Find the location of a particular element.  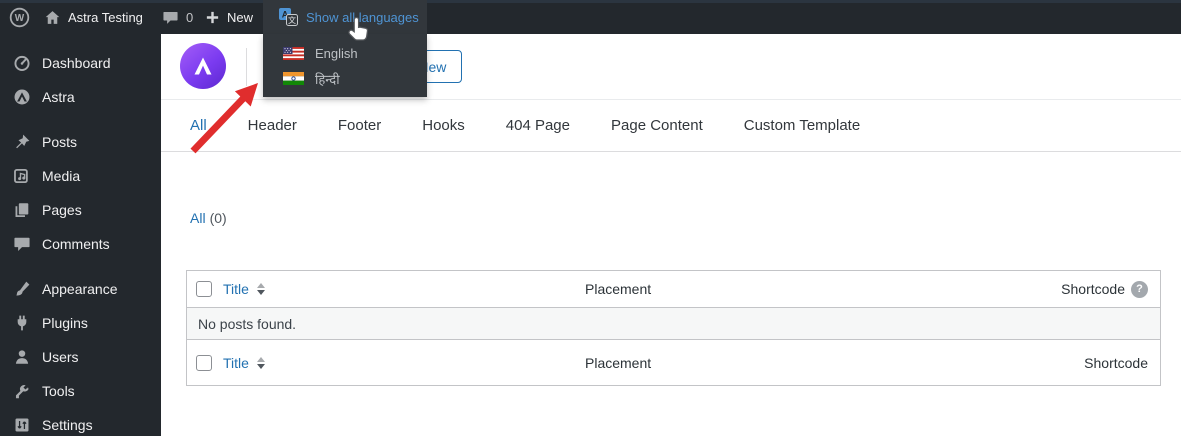

sidebar-item-comments: Comments is located at coordinates (80, 244).